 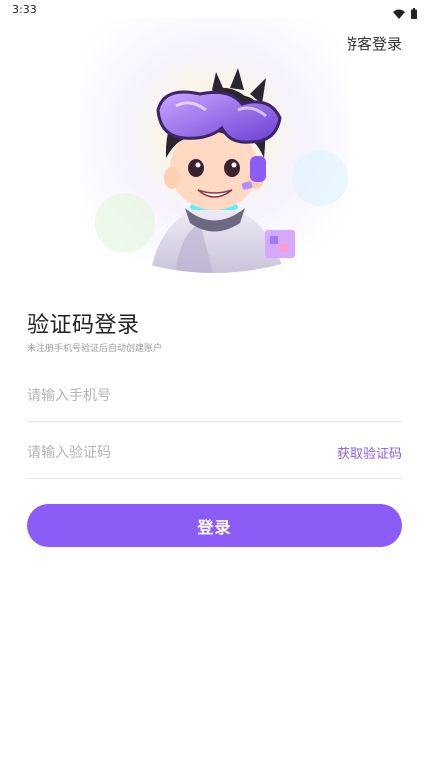 What do you see at coordinates (372, 43) in the screenshot?
I see `guest-login-link: 游客登录` at bounding box center [372, 43].